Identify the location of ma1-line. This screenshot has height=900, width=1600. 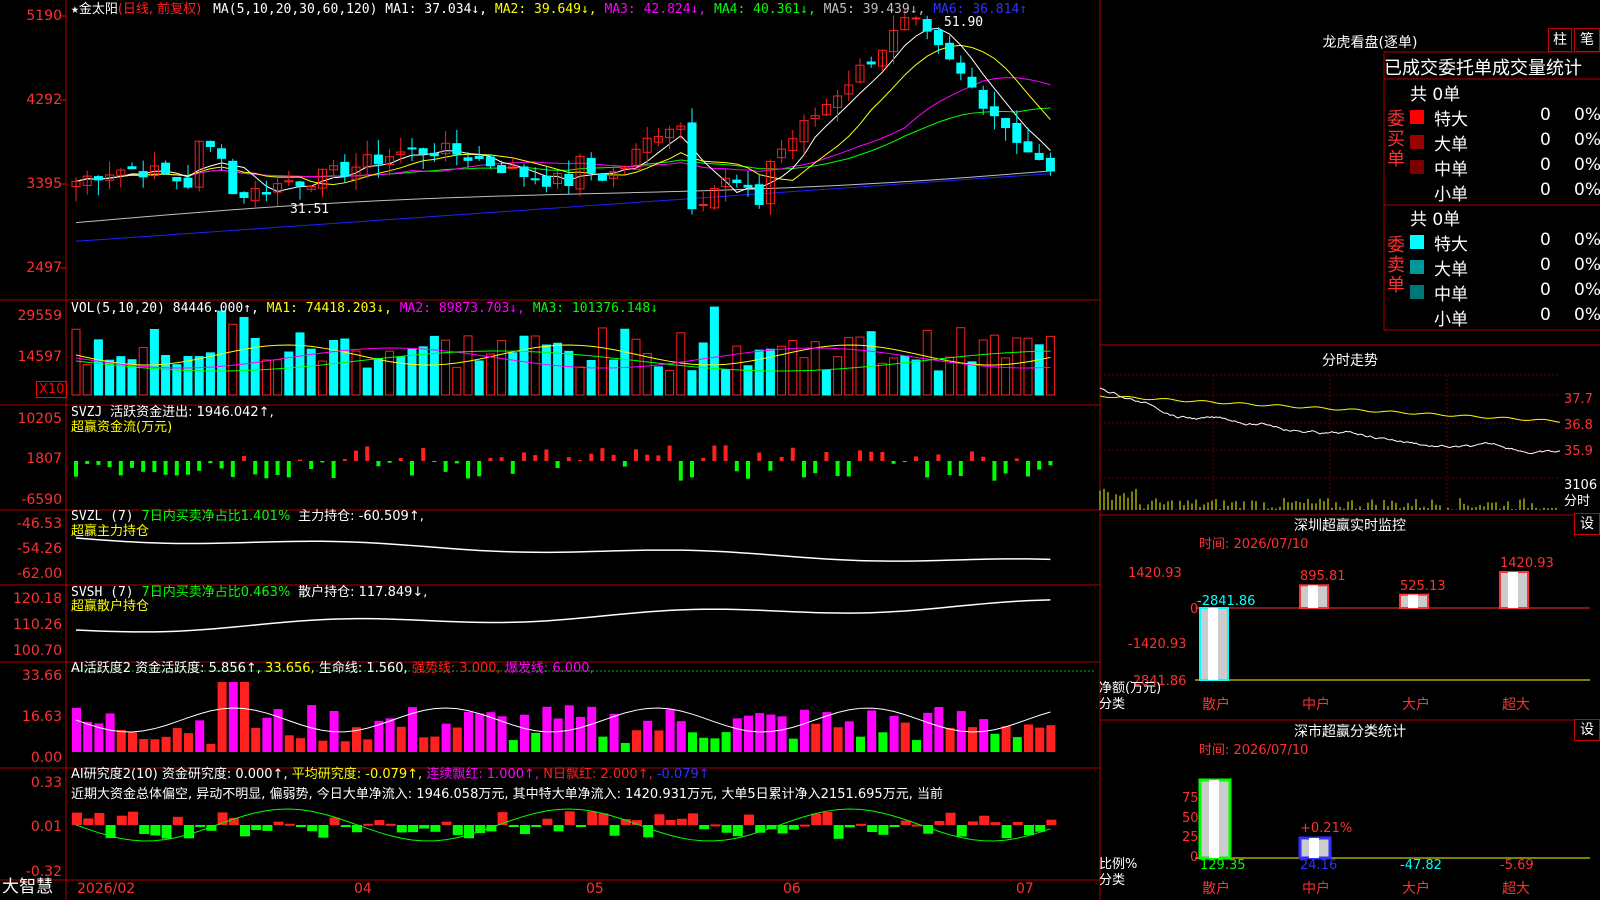
(563, 110).